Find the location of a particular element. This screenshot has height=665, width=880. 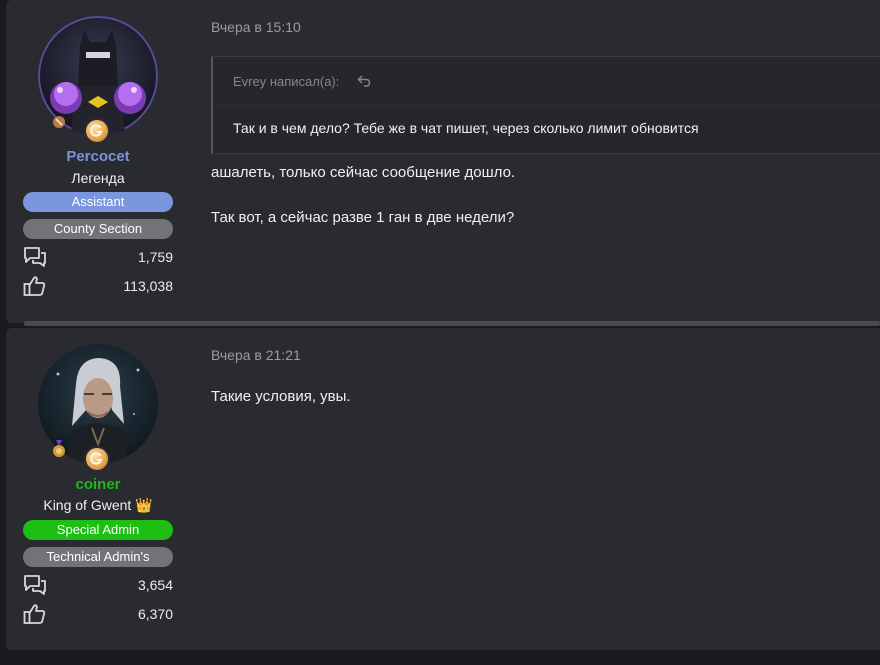

username: Percocet is located at coordinates (98, 156).